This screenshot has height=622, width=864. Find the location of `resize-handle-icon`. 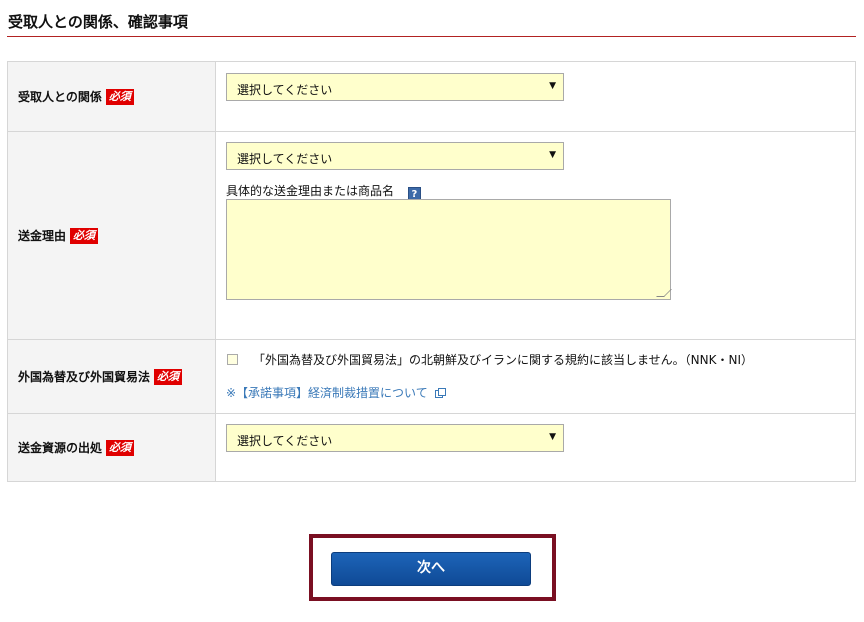

resize-handle-icon is located at coordinates (664, 293).